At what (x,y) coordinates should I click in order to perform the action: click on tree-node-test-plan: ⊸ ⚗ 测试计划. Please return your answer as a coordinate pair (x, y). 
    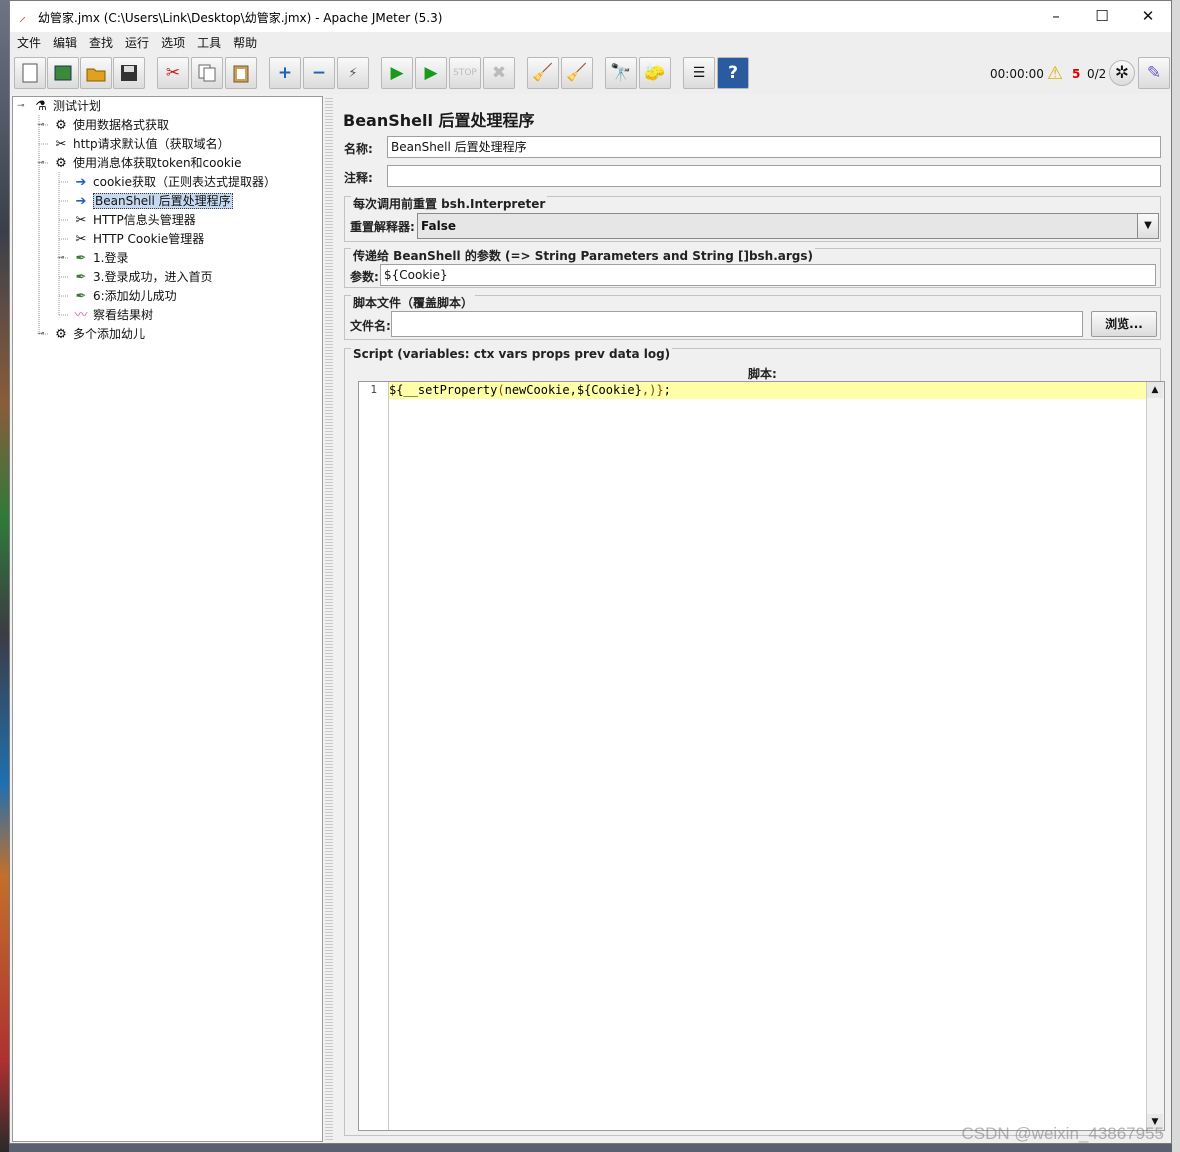
    Looking at the image, I should click on (58, 106).